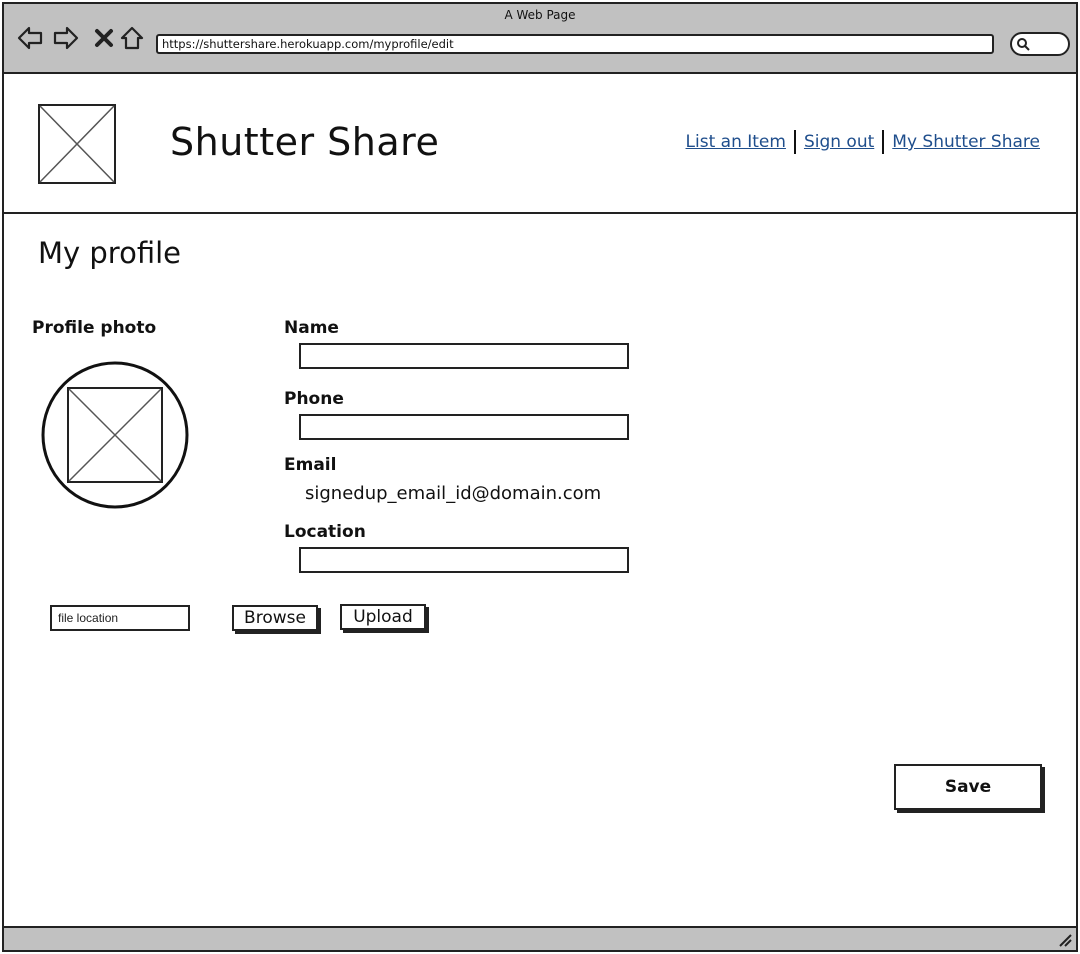  Describe the element at coordinates (464, 356) in the screenshot. I see `name-field` at that location.